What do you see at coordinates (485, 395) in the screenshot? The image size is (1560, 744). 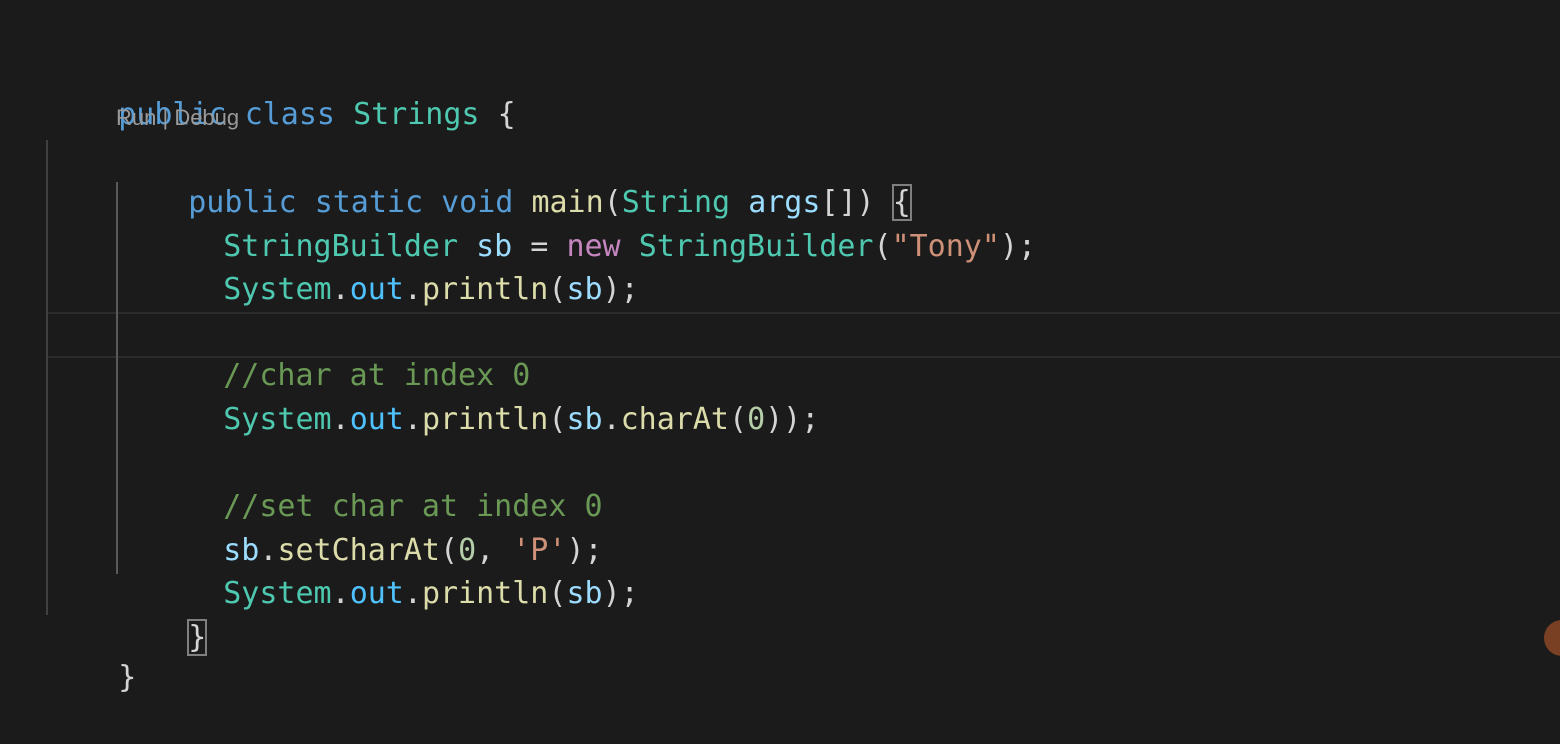 I see `code-line-7: System.out.println(sb.charAt(0));` at bounding box center [485, 395].